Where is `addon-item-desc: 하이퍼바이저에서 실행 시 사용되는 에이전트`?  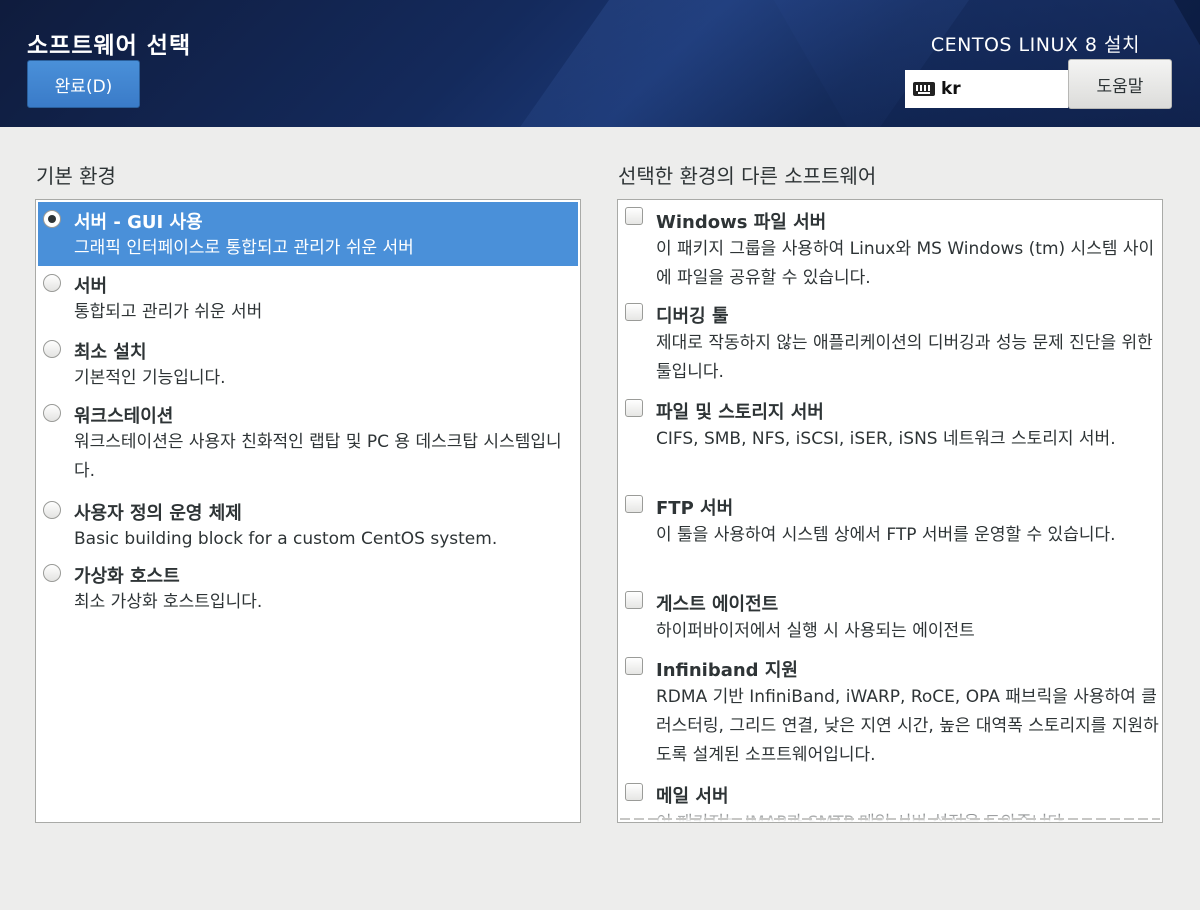
addon-item-desc: 하이퍼바이저에서 실행 시 사용되는 에이전트 is located at coordinates (815, 631).